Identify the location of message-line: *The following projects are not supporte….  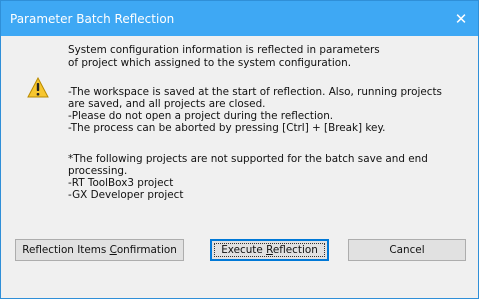
(248, 159).